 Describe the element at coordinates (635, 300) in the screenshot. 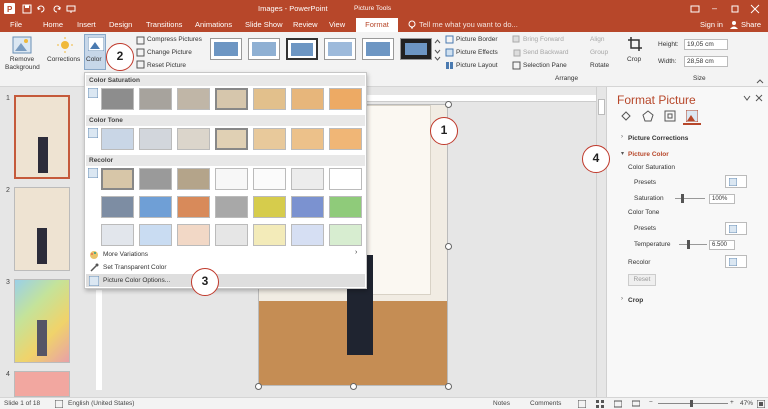

I see `crop-section: Crop` at that location.